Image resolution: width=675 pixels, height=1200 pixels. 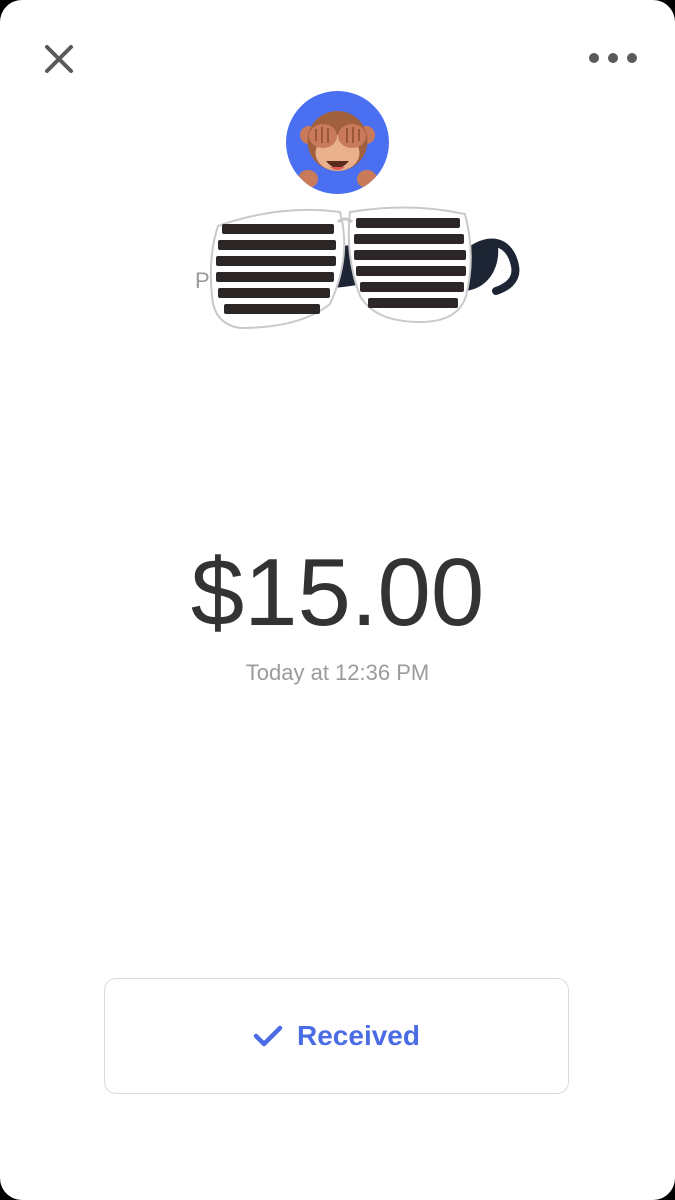 I want to click on shutter-shades-mustache-sticker, so click(x=364, y=268).